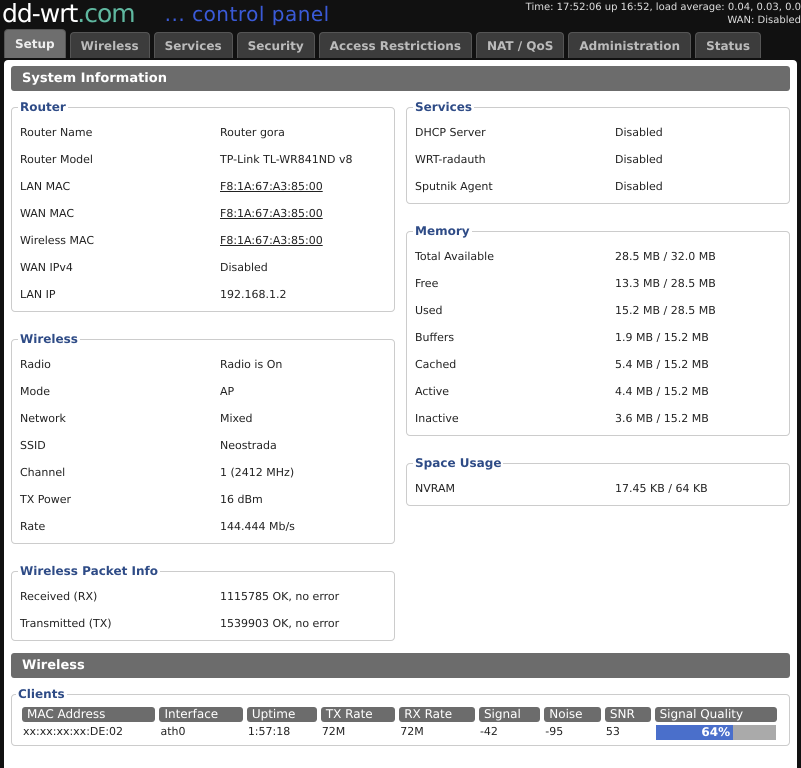  I want to click on column-header: MAC Address, so click(89, 714).